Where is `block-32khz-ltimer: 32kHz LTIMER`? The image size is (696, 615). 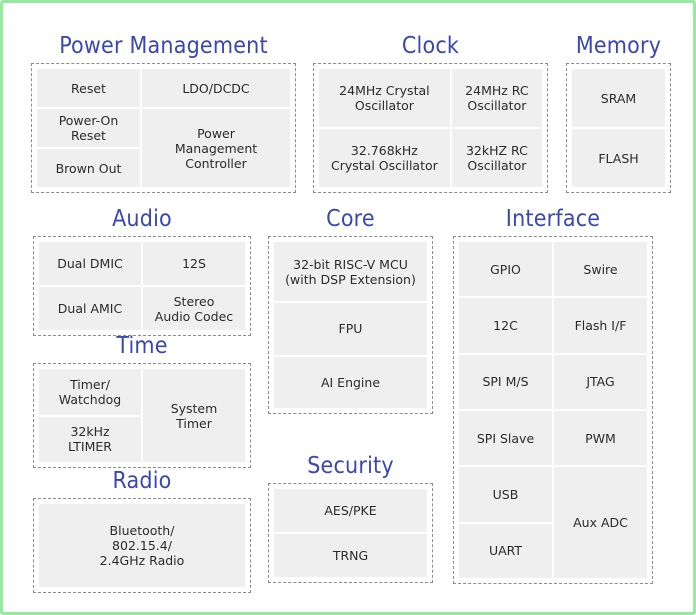
block-32khz-ltimer: 32kHz LTIMER is located at coordinates (90, 439).